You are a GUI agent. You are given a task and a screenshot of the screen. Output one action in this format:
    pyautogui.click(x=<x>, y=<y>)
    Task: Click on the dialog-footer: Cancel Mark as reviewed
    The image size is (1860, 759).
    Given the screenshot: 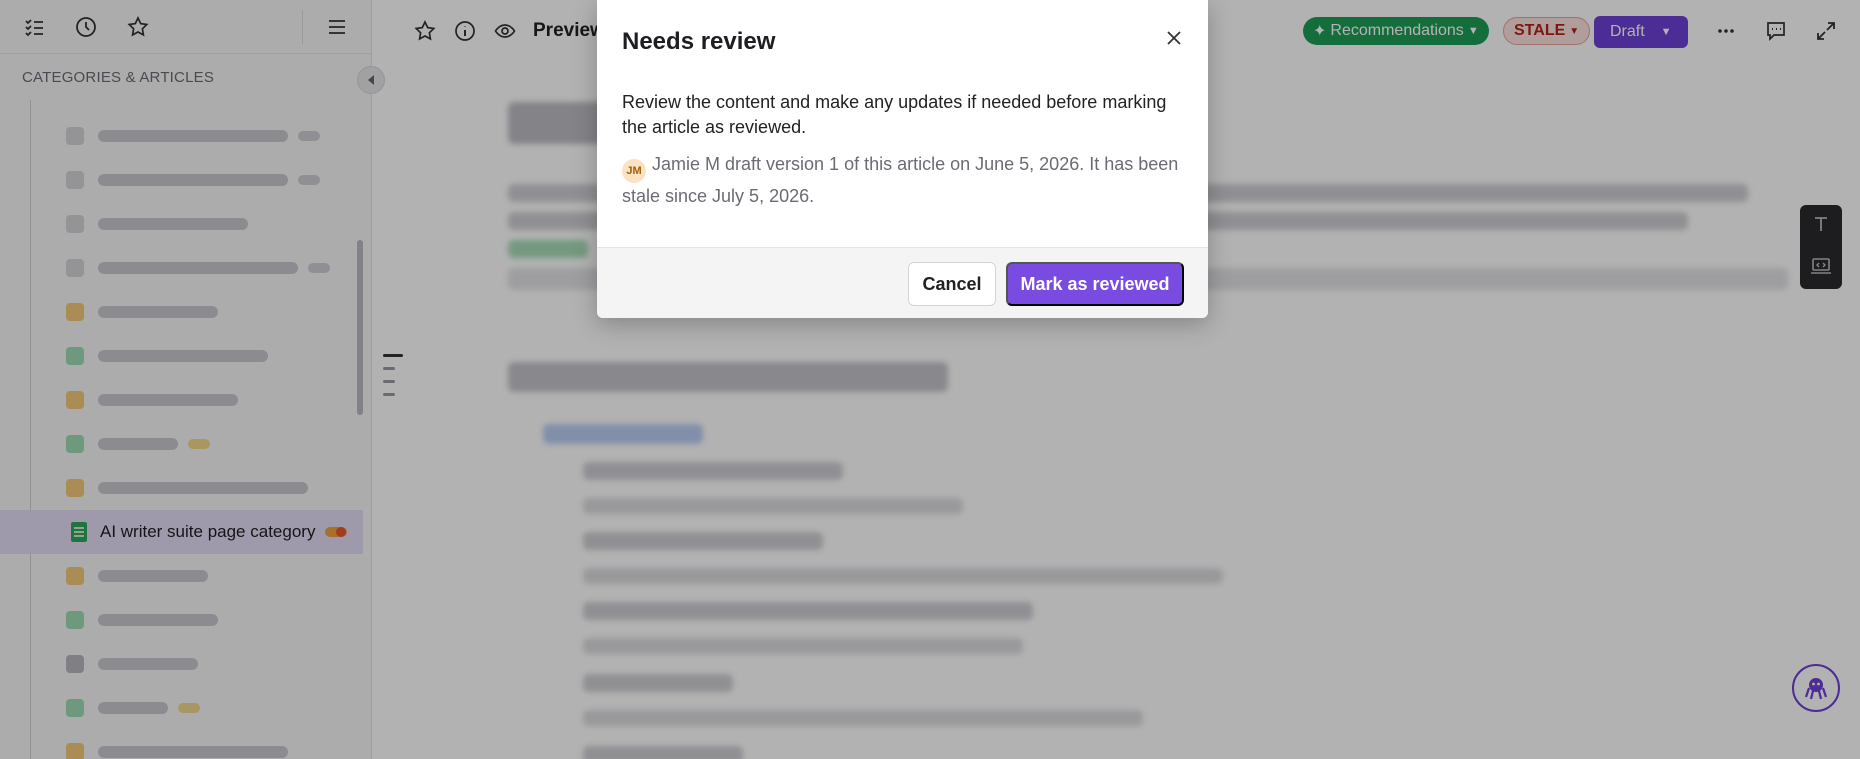 What is the action you would take?
    pyautogui.click(x=902, y=282)
    